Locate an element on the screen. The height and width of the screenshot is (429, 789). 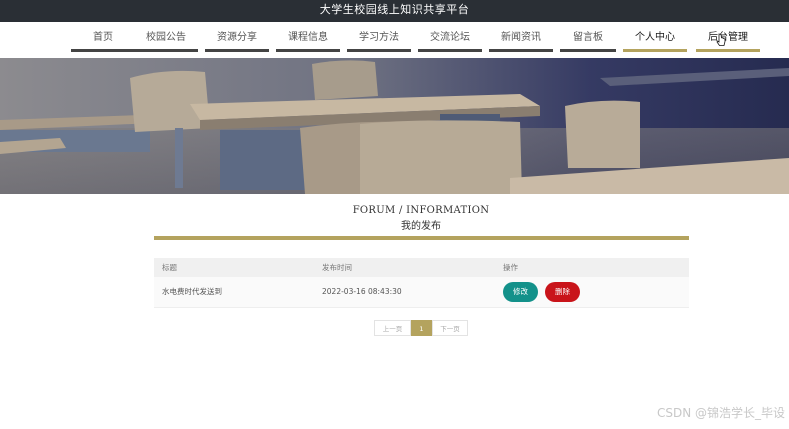
nav-item-label: 资源分享 is located at coordinates (237, 37).